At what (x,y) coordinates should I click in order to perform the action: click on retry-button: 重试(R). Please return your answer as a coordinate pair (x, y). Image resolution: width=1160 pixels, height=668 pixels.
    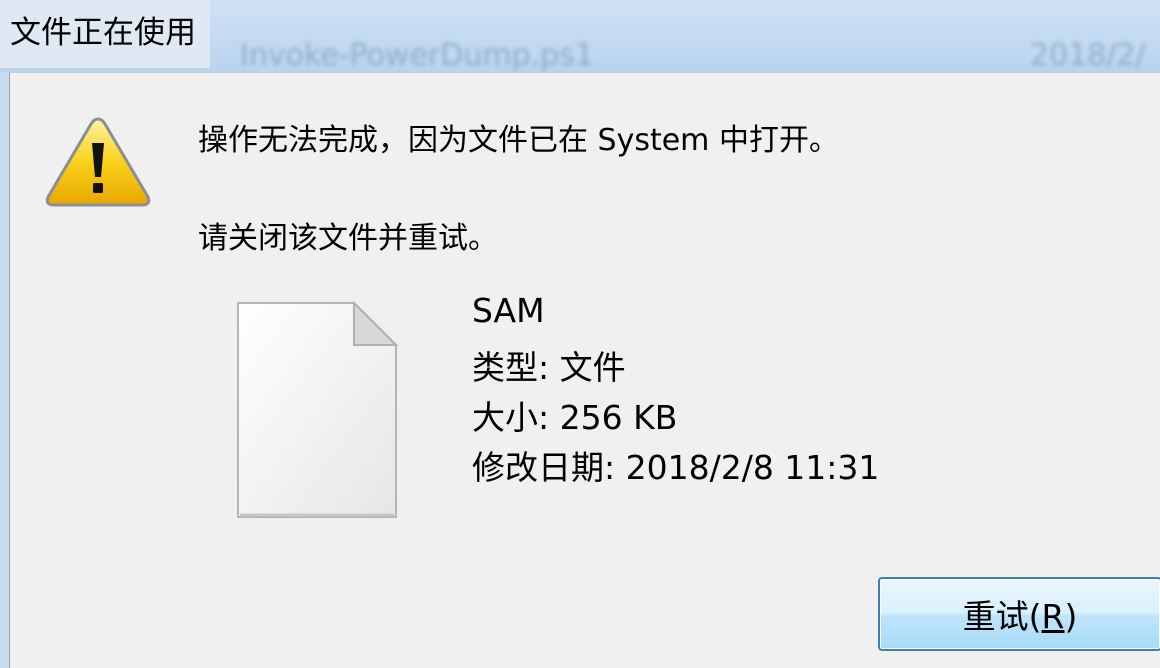
    Looking at the image, I should click on (1019, 614).